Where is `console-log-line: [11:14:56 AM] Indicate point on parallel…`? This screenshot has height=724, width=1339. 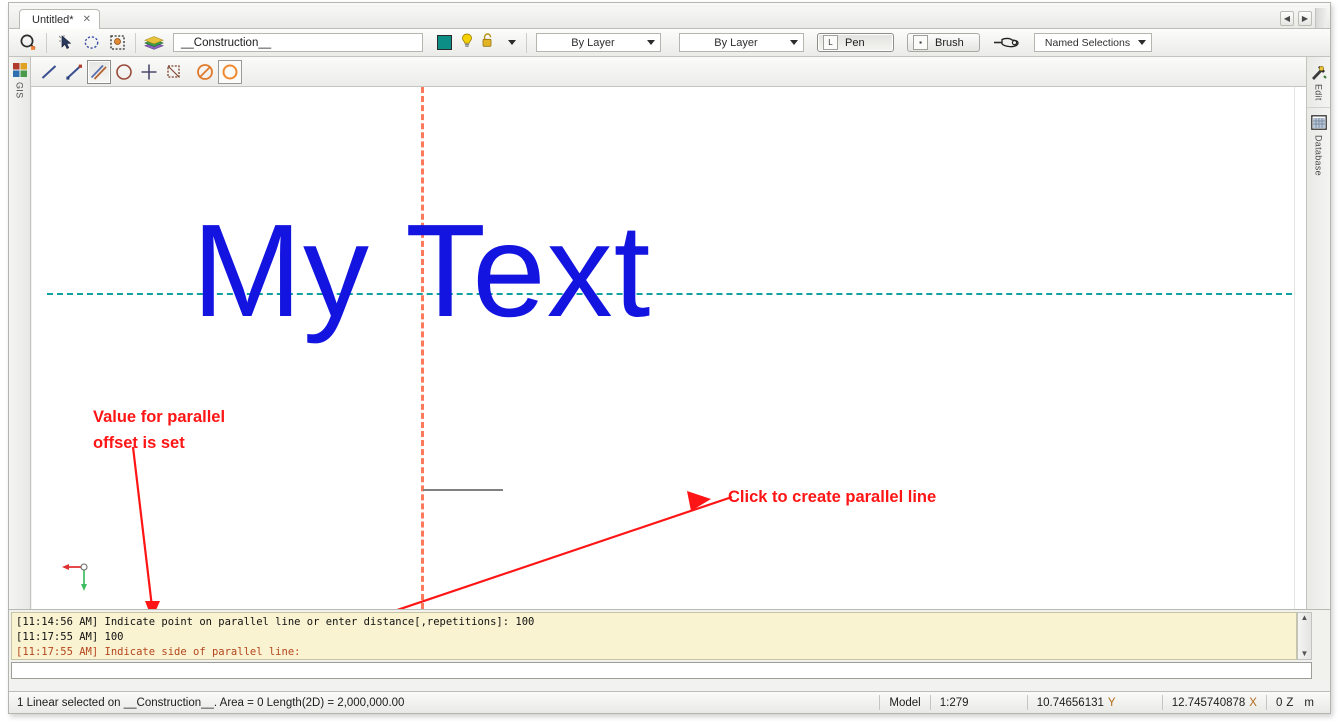 console-log-line: [11:14:56 AM] Indicate point on parallel… is located at coordinates (275, 622).